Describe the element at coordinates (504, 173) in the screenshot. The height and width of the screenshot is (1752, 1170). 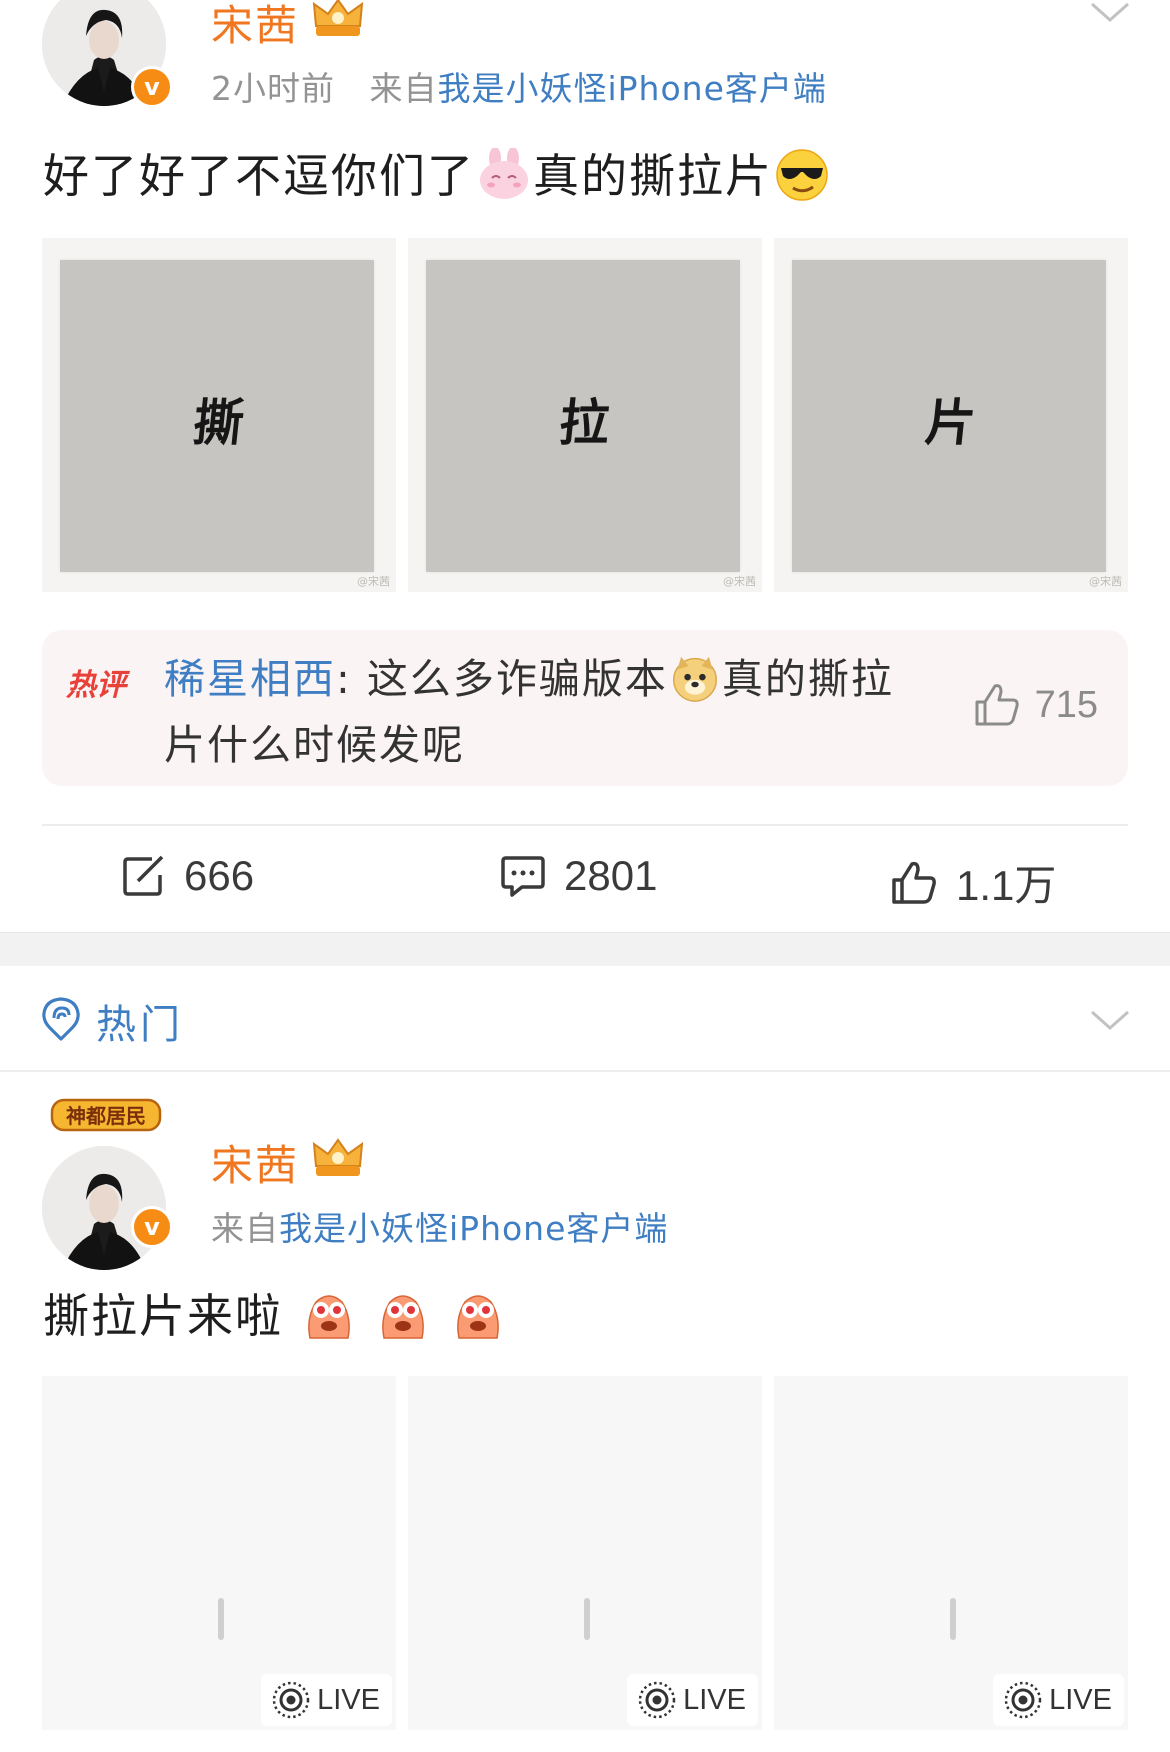
I see `pink-bunny-emoji-icon` at that location.